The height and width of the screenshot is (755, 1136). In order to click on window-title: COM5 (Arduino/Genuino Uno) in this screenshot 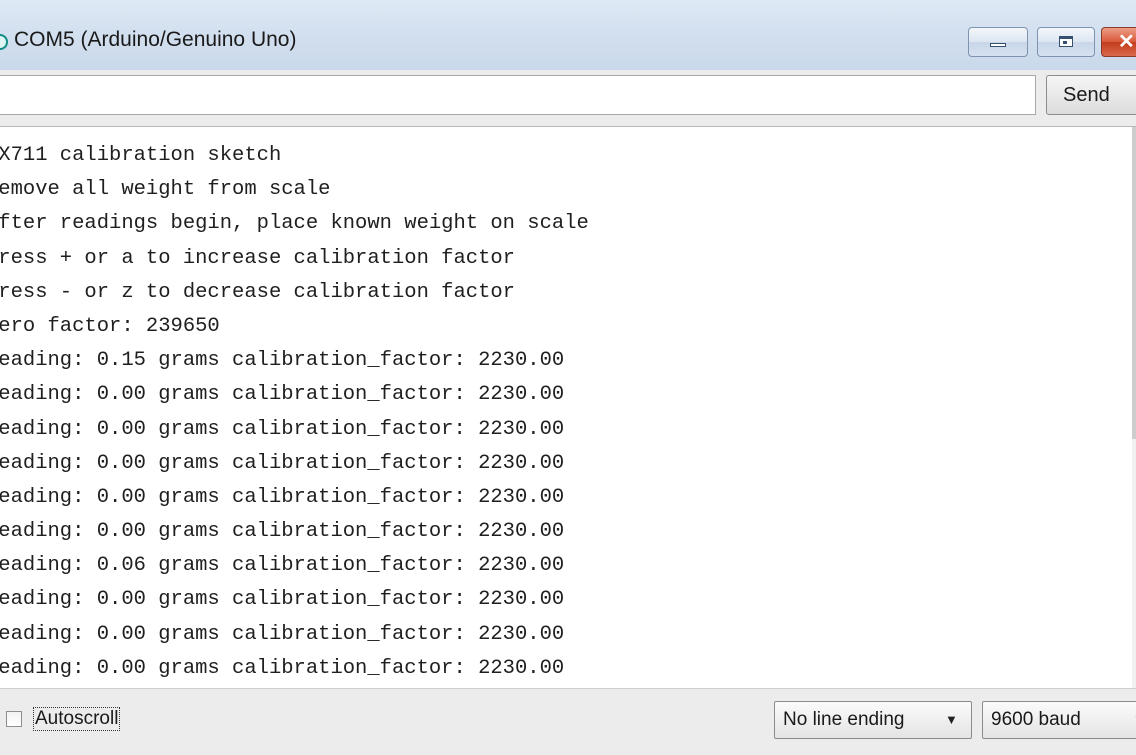, I will do `click(155, 39)`.